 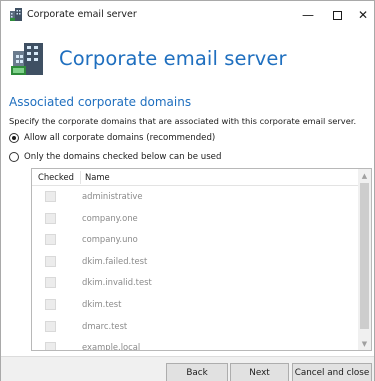 What do you see at coordinates (195, 283) in the screenshot?
I see `table-row: dkim.invalid.test` at bounding box center [195, 283].